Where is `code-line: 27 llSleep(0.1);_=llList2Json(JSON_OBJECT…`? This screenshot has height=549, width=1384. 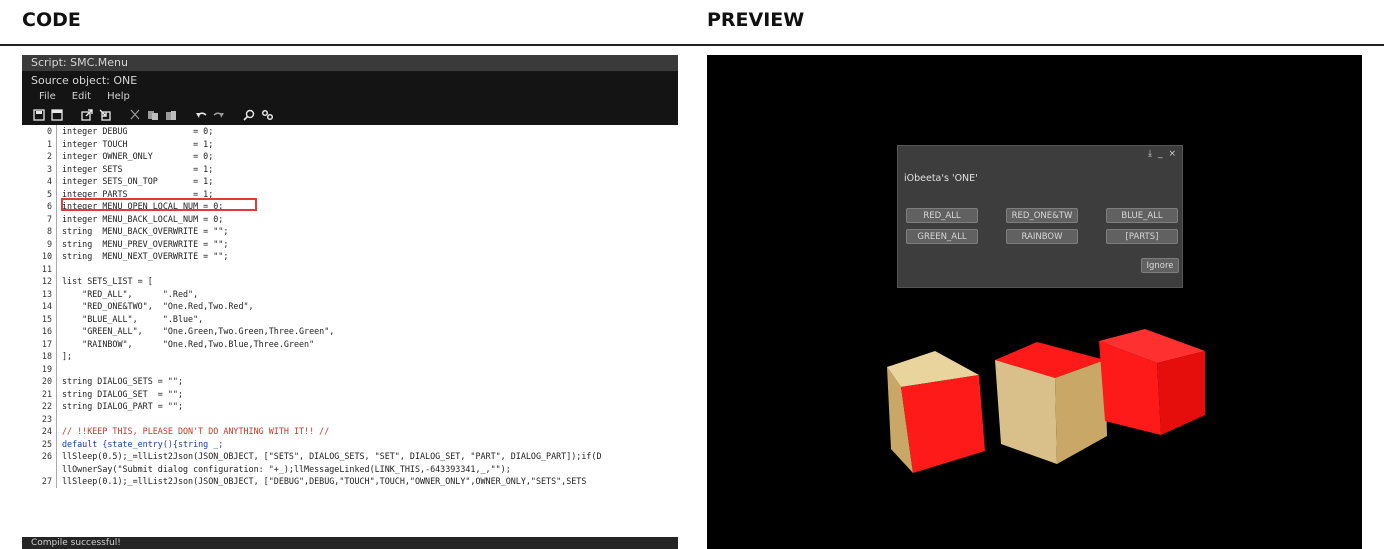 code-line: 27 llSleep(0.1);_=llList2Json(JSON_OBJECT… is located at coordinates (350, 481).